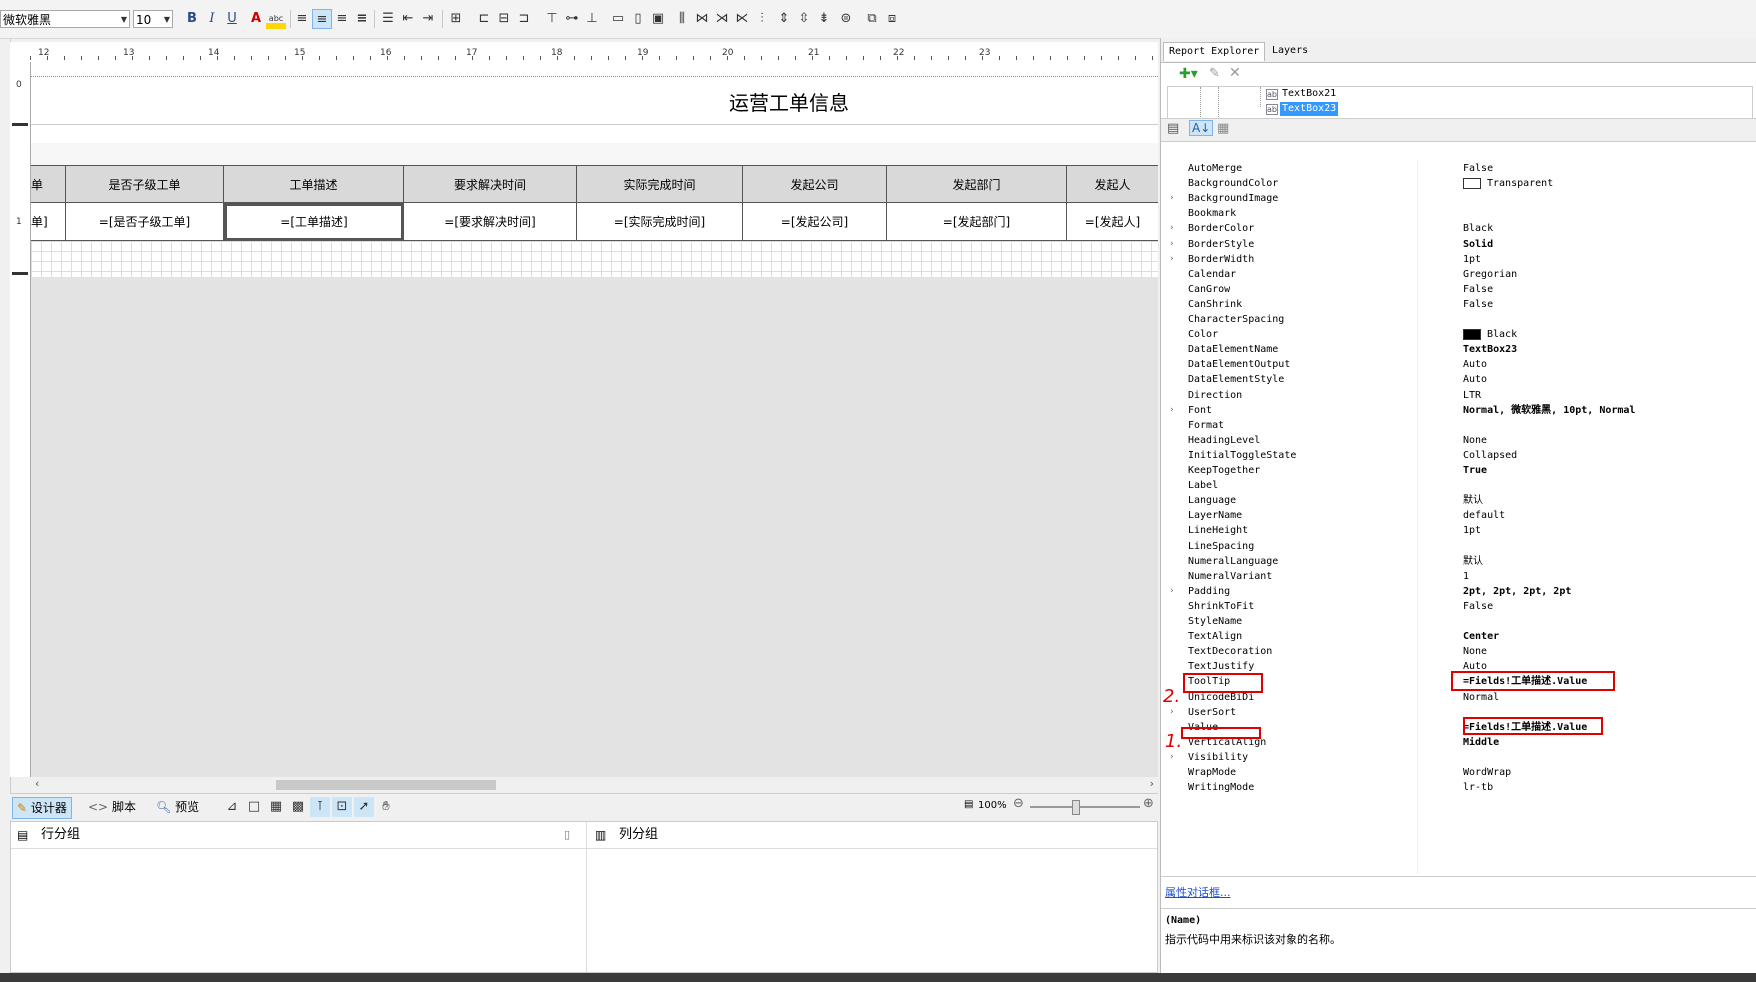 The height and width of the screenshot is (982, 1756). What do you see at coordinates (1472, 530) in the screenshot?
I see `property-value: 1pt` at bounding box center [1472, 530].